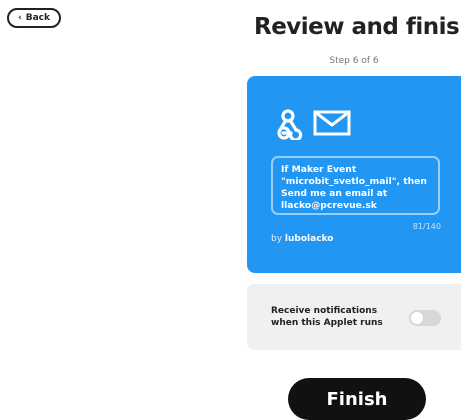 The image size is (461, 420). I want to click on step-indicator: Step 6 of 6, so click(354, 61).